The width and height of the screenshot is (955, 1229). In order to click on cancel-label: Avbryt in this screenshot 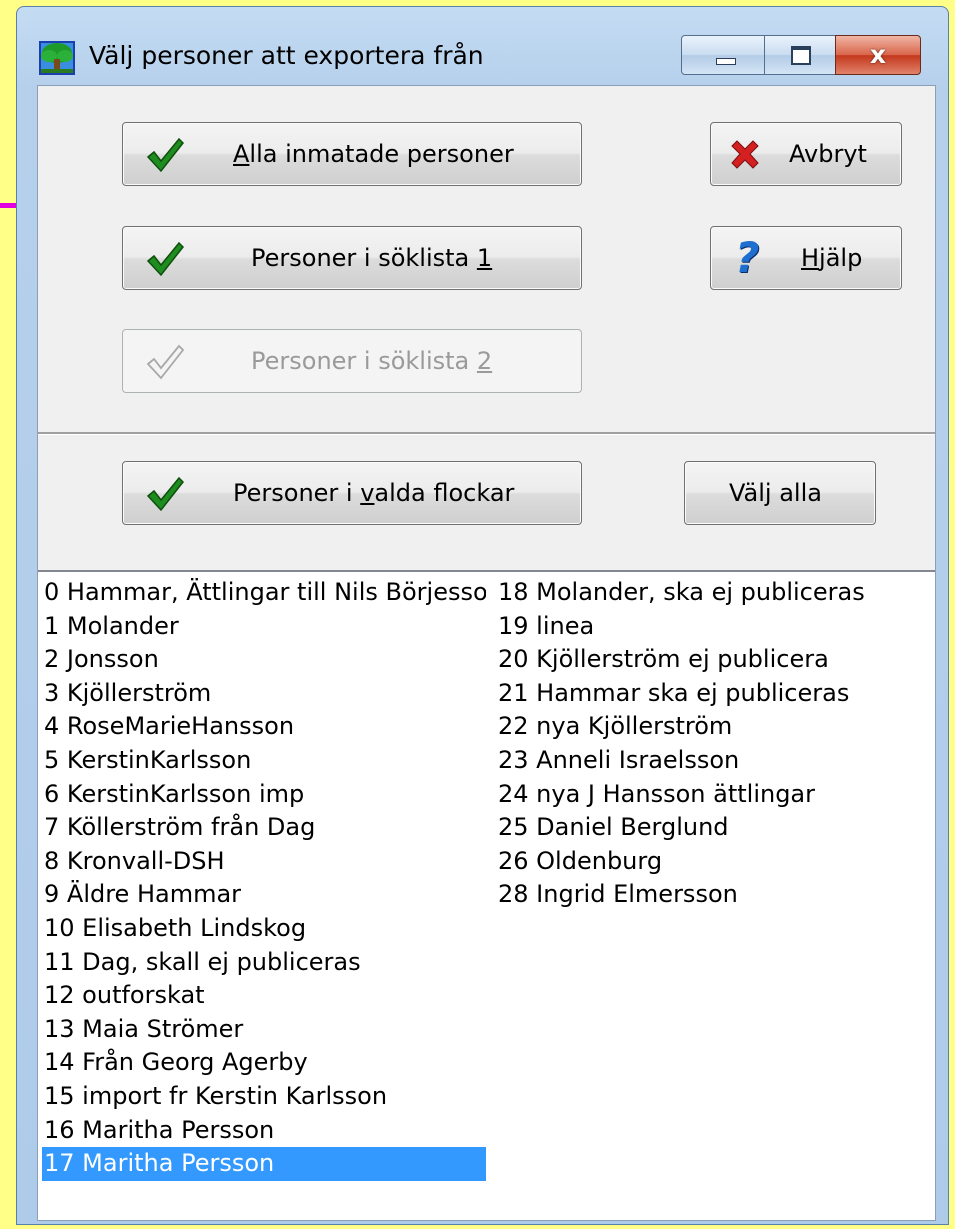, I will do `click(828, 154)`.